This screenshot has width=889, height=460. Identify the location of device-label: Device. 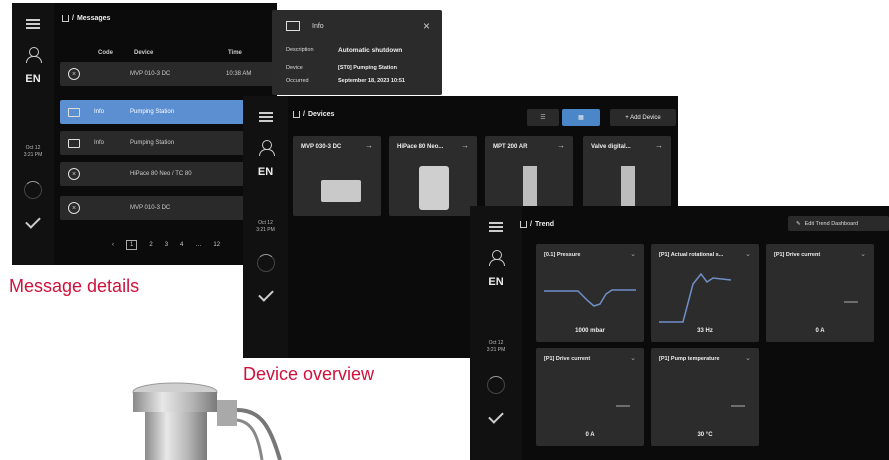
(294, 68).